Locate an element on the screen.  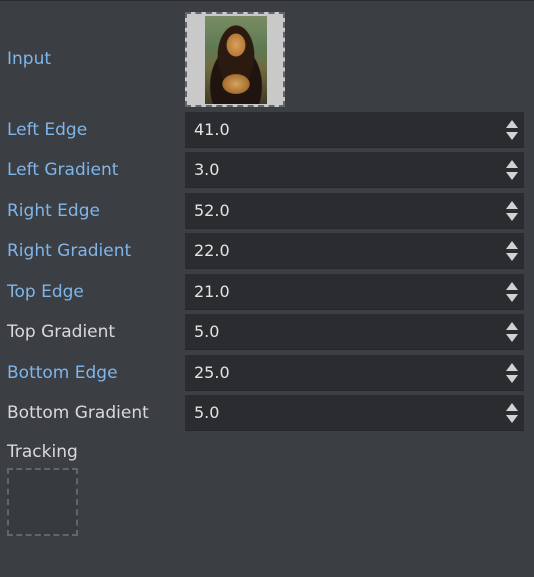
tracking-drop-slot is located at coordinates (42, 502).